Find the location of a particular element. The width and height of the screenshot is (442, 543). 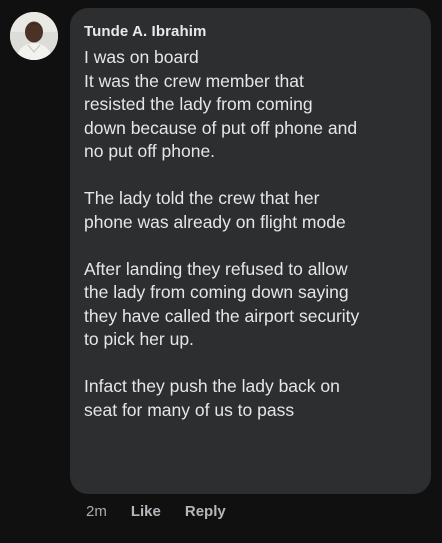

comment-timestamp: 2m is located at coordinates (96, 511).